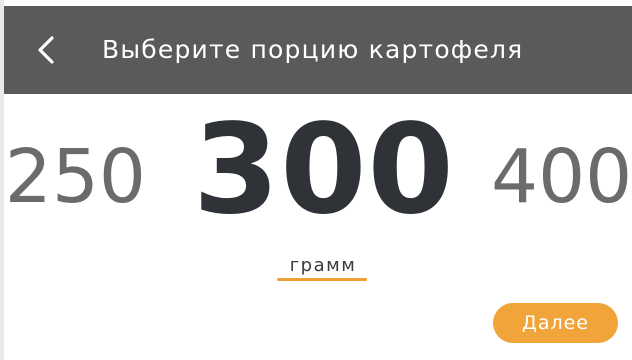 This screenshot has width=632, height=360. I want to click on page-title: Выберите порцию картофеля, so click(313, 49).